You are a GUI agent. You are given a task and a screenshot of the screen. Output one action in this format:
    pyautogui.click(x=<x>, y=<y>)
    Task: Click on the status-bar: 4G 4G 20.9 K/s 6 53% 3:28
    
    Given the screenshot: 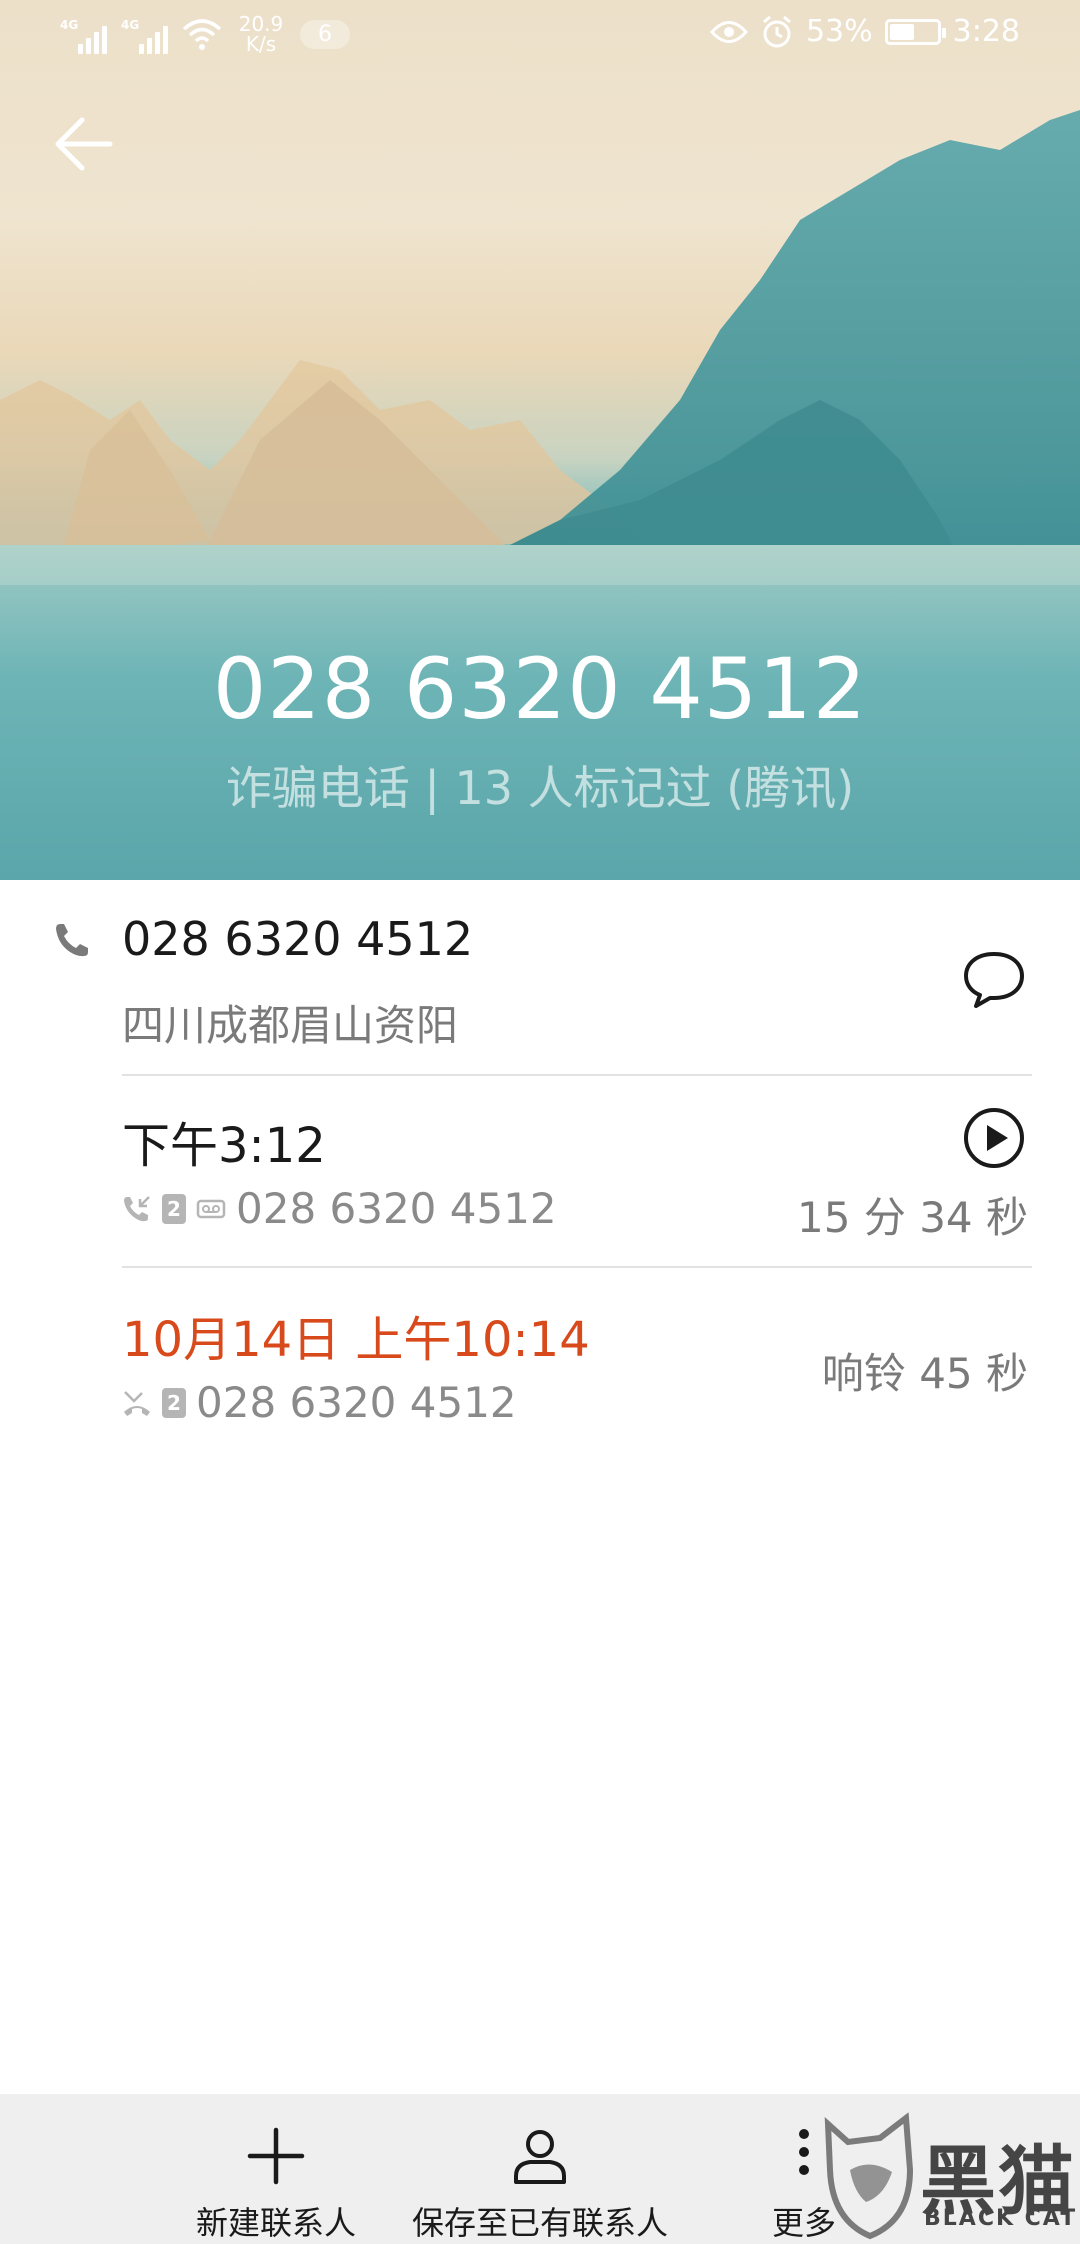 What is the action you would take?
    pyautogui.click(x=540, y=40)
    